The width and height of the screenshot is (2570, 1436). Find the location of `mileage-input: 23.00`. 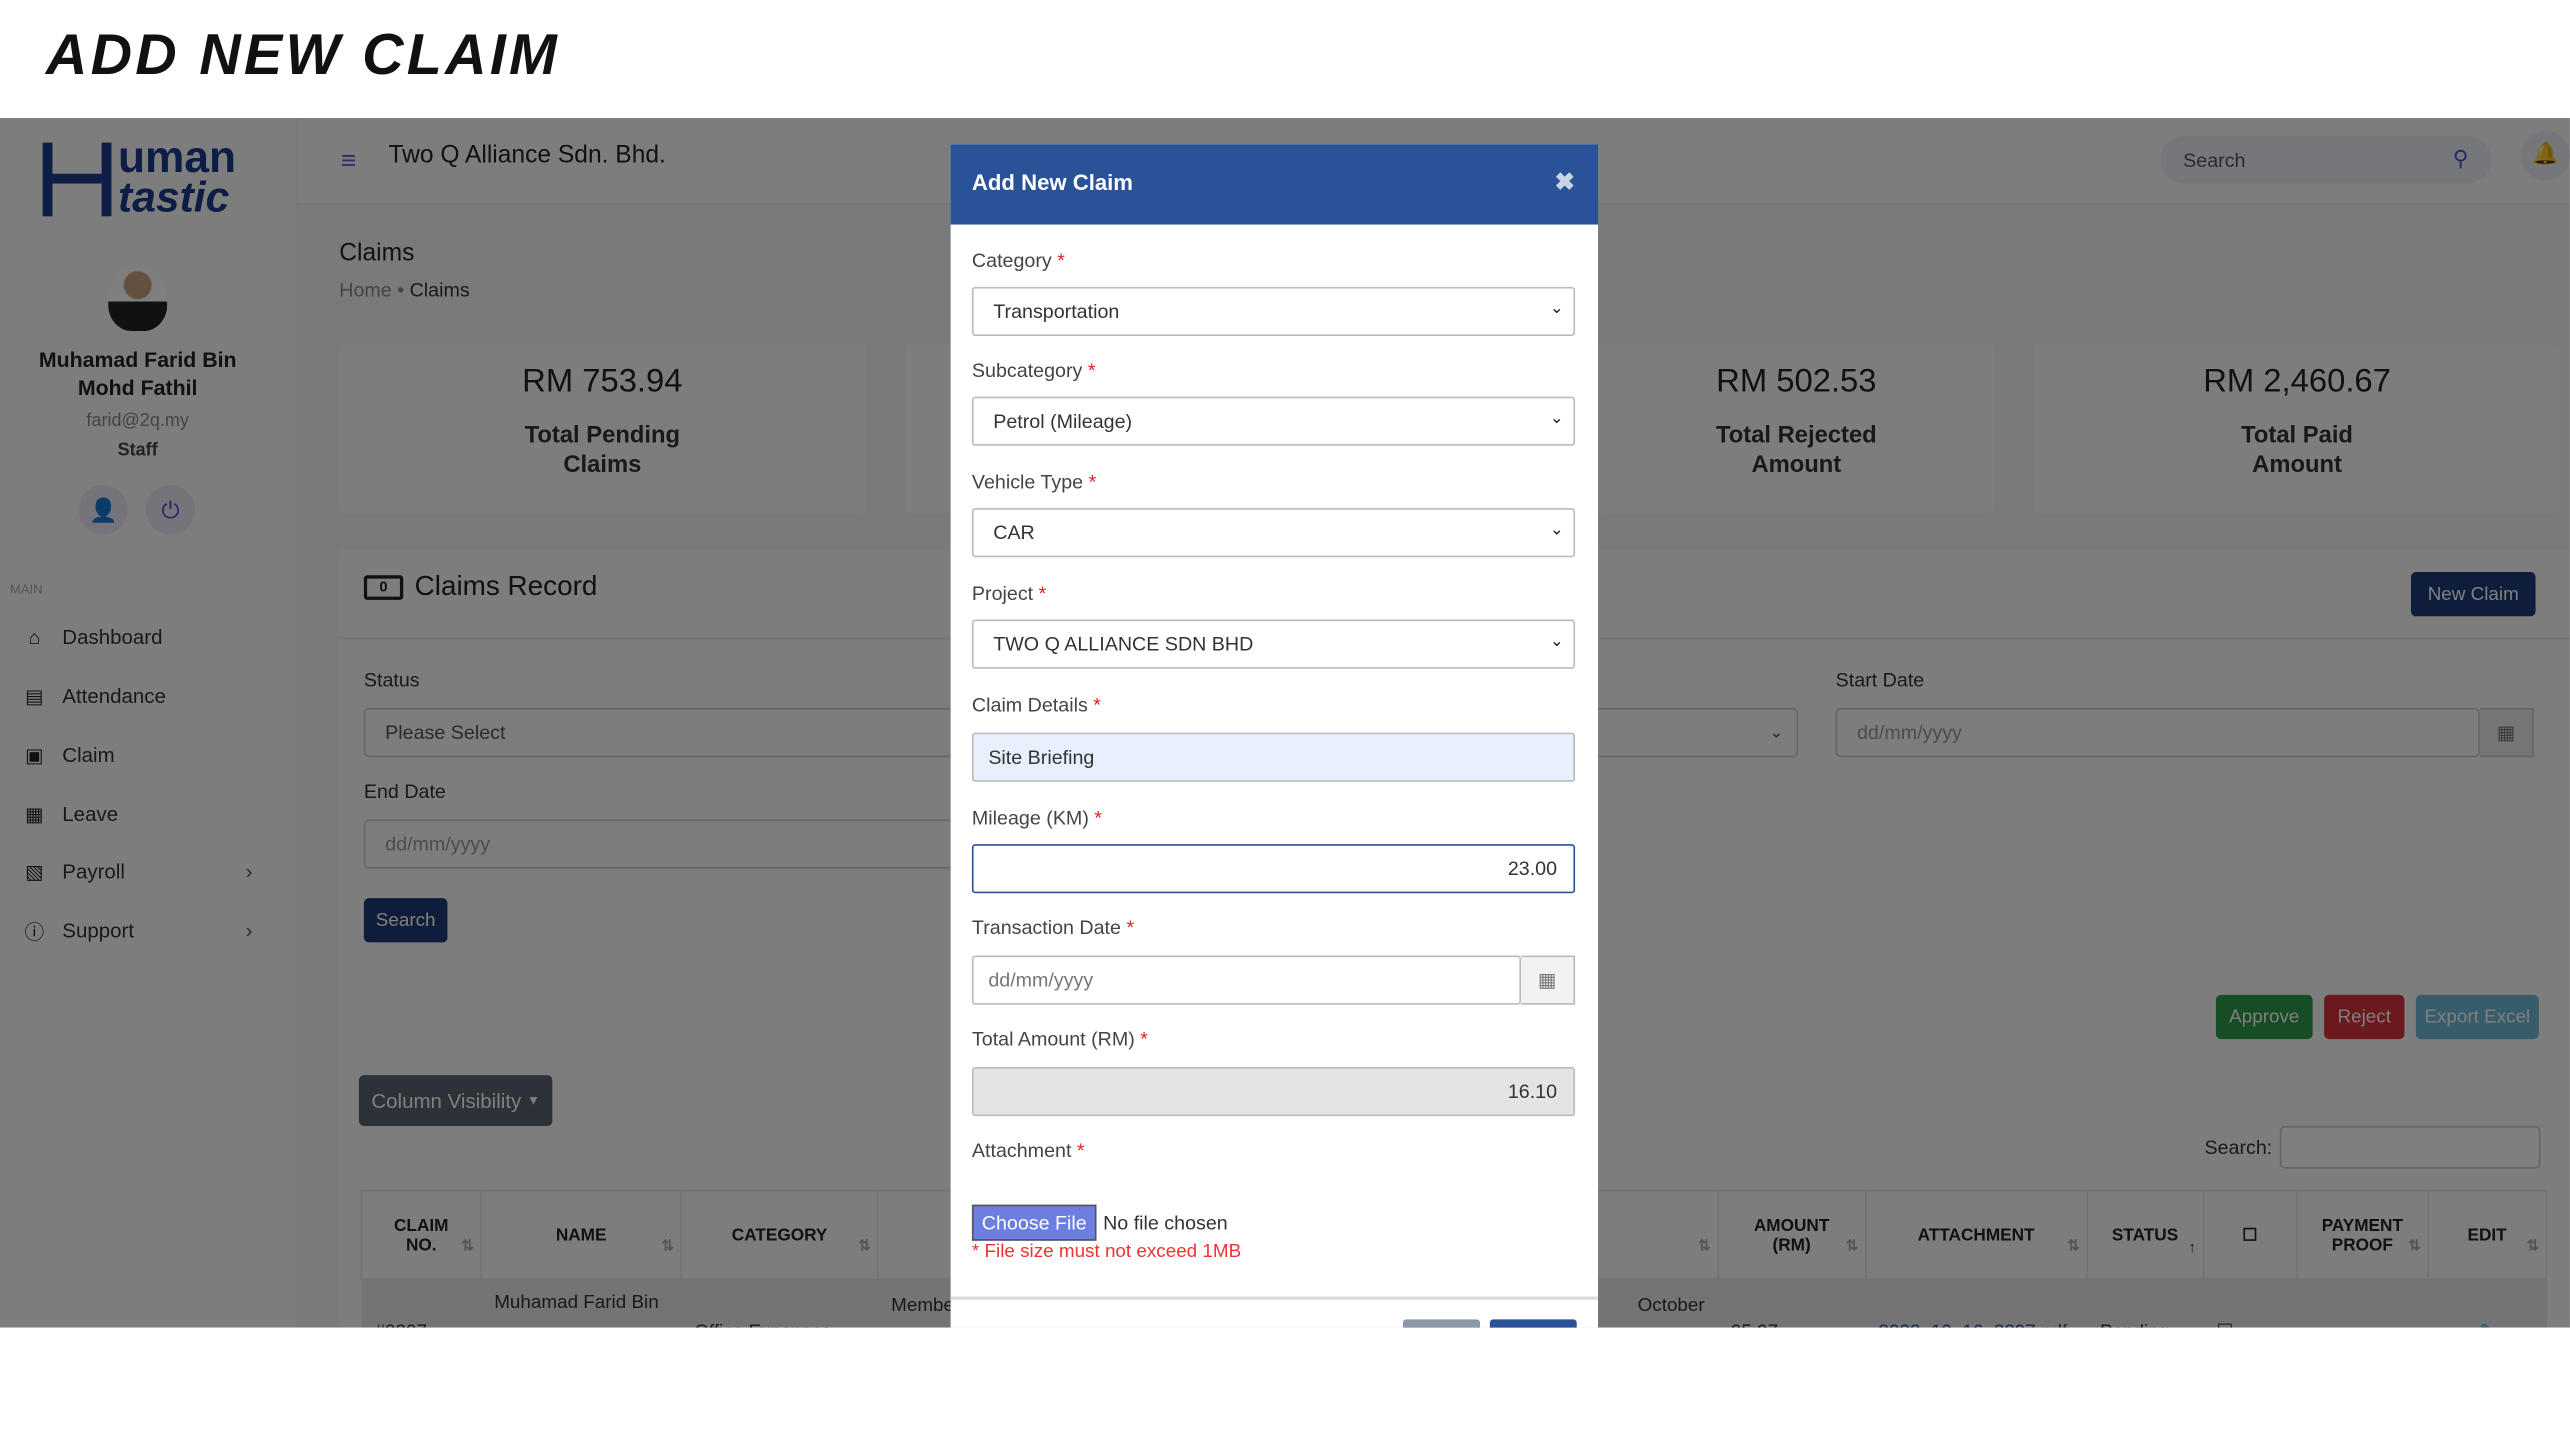

mileage-input: 23.00 is located at coordinates (1273, 869).